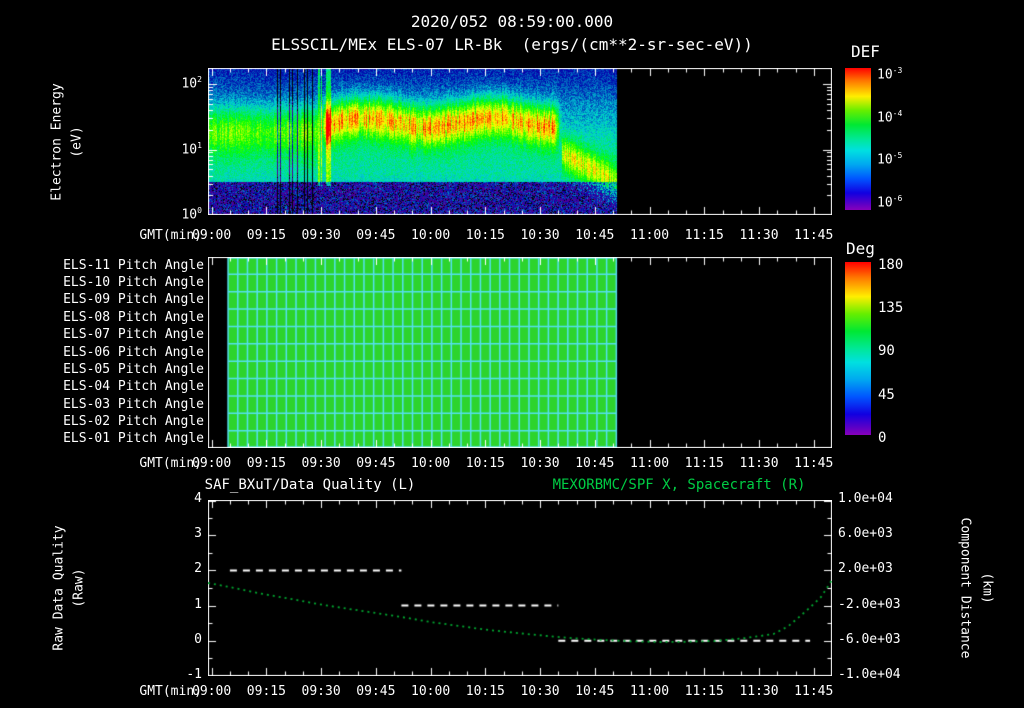  Describe the element at coordinates (886, 351) in the screenshot. I see `deg-colorbar-tick-label: 90` at that location.